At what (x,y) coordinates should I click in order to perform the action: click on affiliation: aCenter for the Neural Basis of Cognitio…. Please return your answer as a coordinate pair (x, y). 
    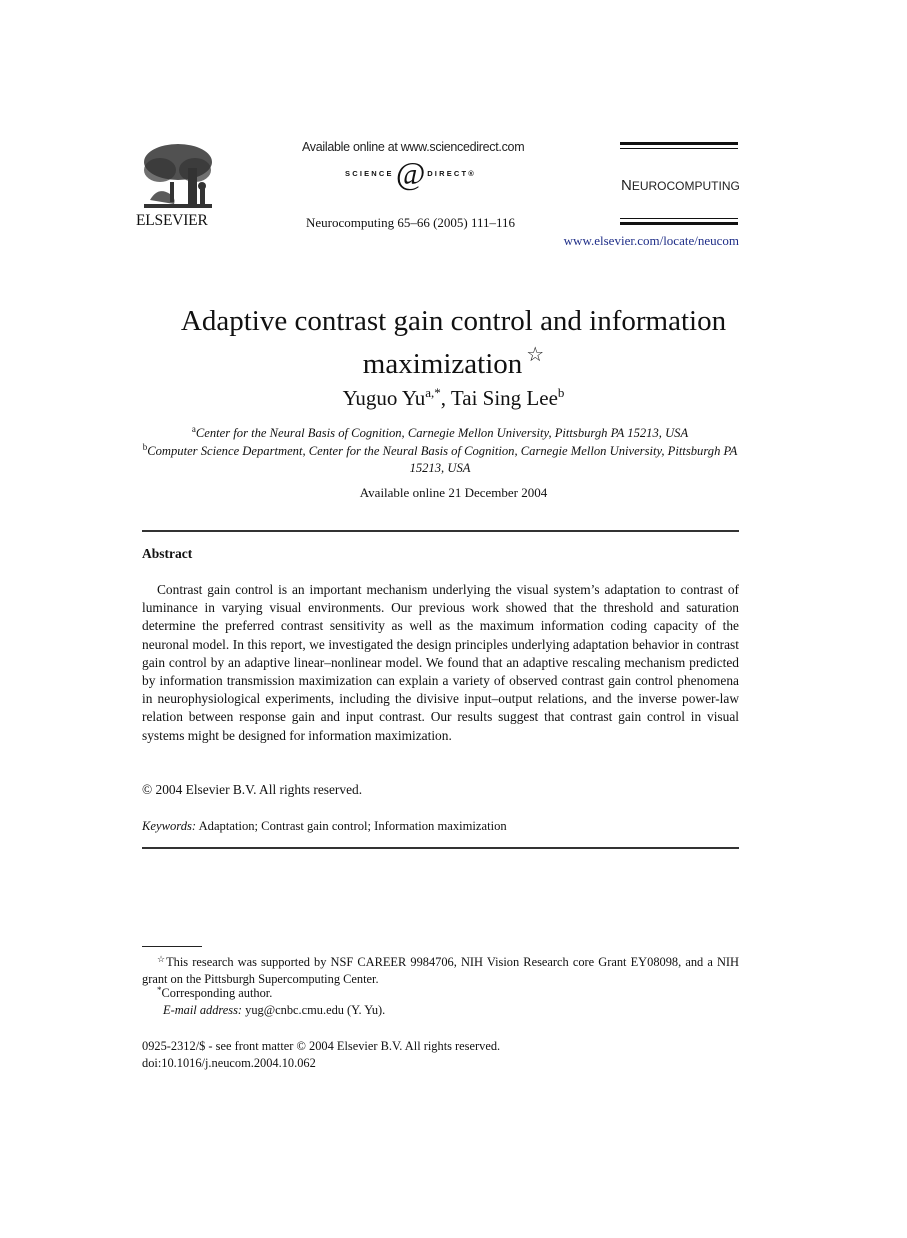
    Looking at the image, I should click on (440, 434).